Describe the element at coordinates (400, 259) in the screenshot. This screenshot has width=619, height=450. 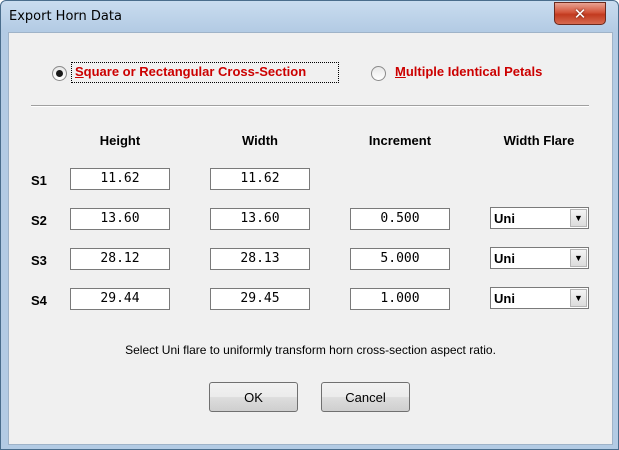
I see `s3-increment-input: 5.000` at that location.